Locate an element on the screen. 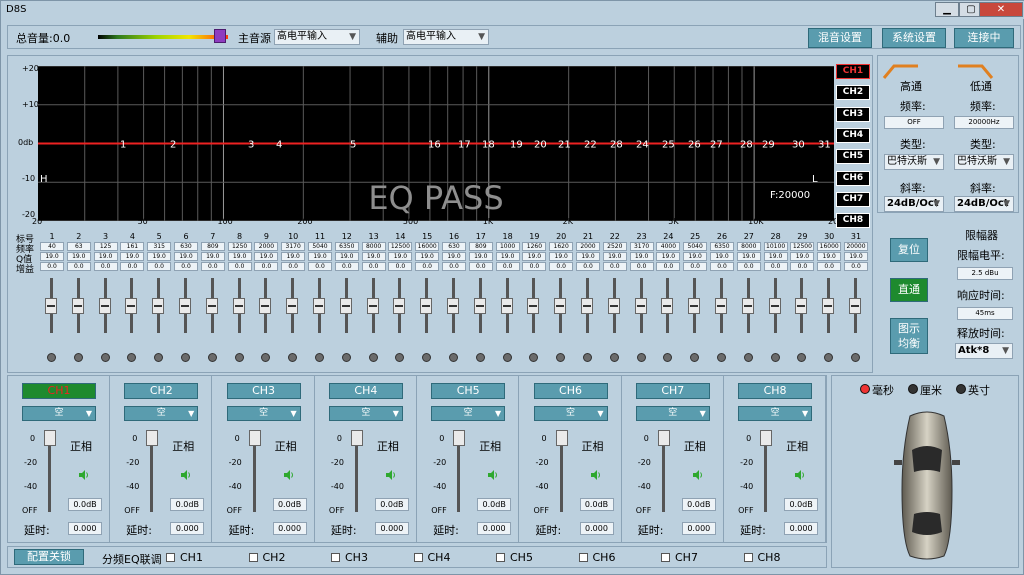 The image size is (1024, 575). eq-link-checkbox-ch4 is located at coordinates (418, 557).